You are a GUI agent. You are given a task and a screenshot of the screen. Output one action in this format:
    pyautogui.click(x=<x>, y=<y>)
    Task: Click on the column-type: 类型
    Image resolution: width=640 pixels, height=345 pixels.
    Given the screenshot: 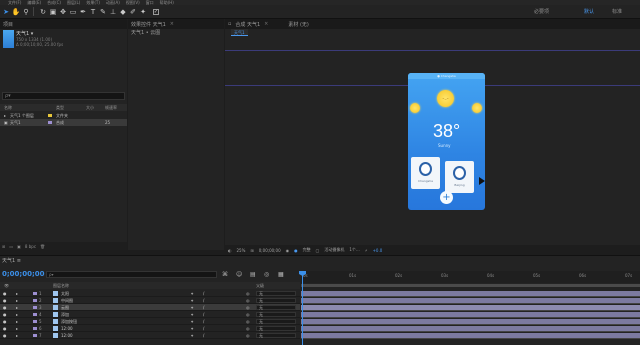 What is the action you would take?
    pyautogui.click(x=60, y=108)
    